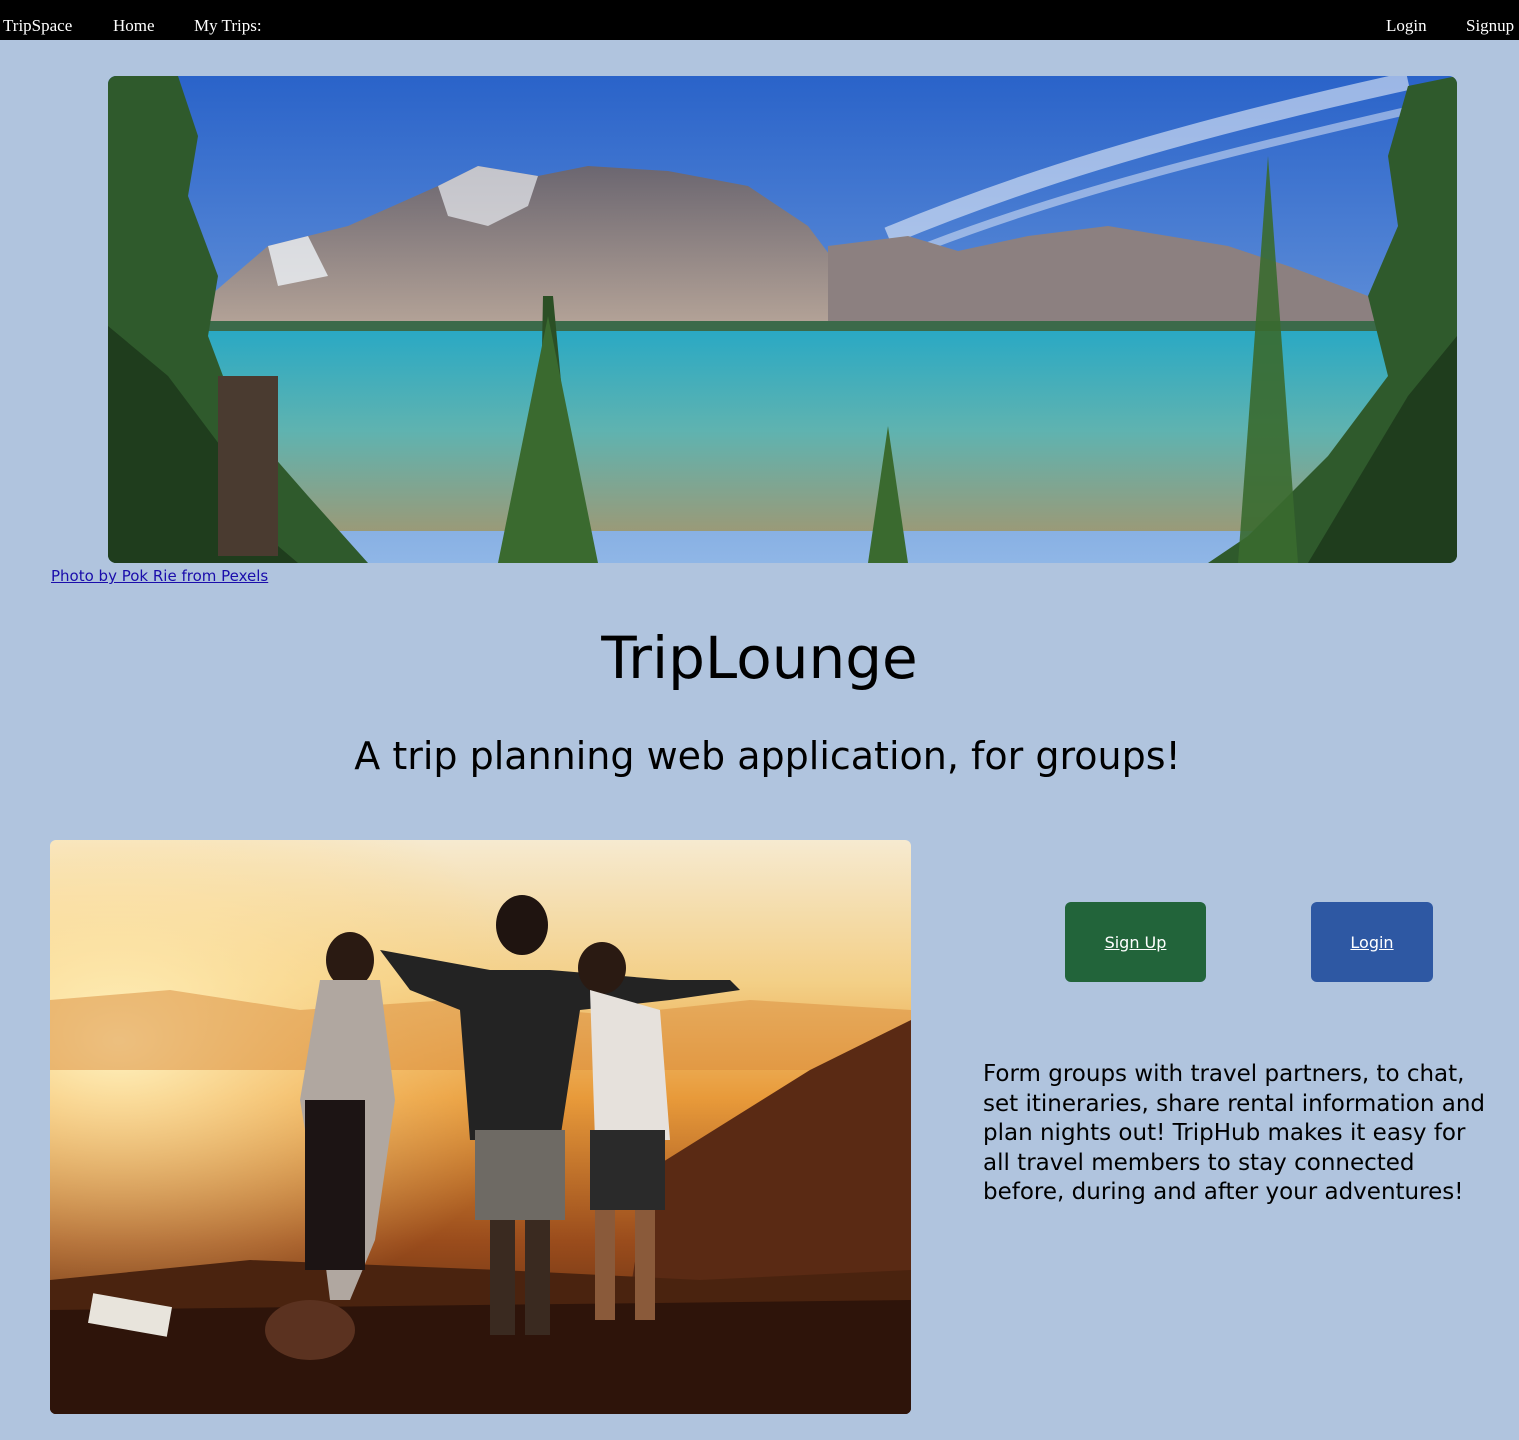 The image size is (1519, 1440). What do you see at coordinates (37, 26) in the screenshot?
I see `brand-link: TripSpace` at bounding box center [37, 26].